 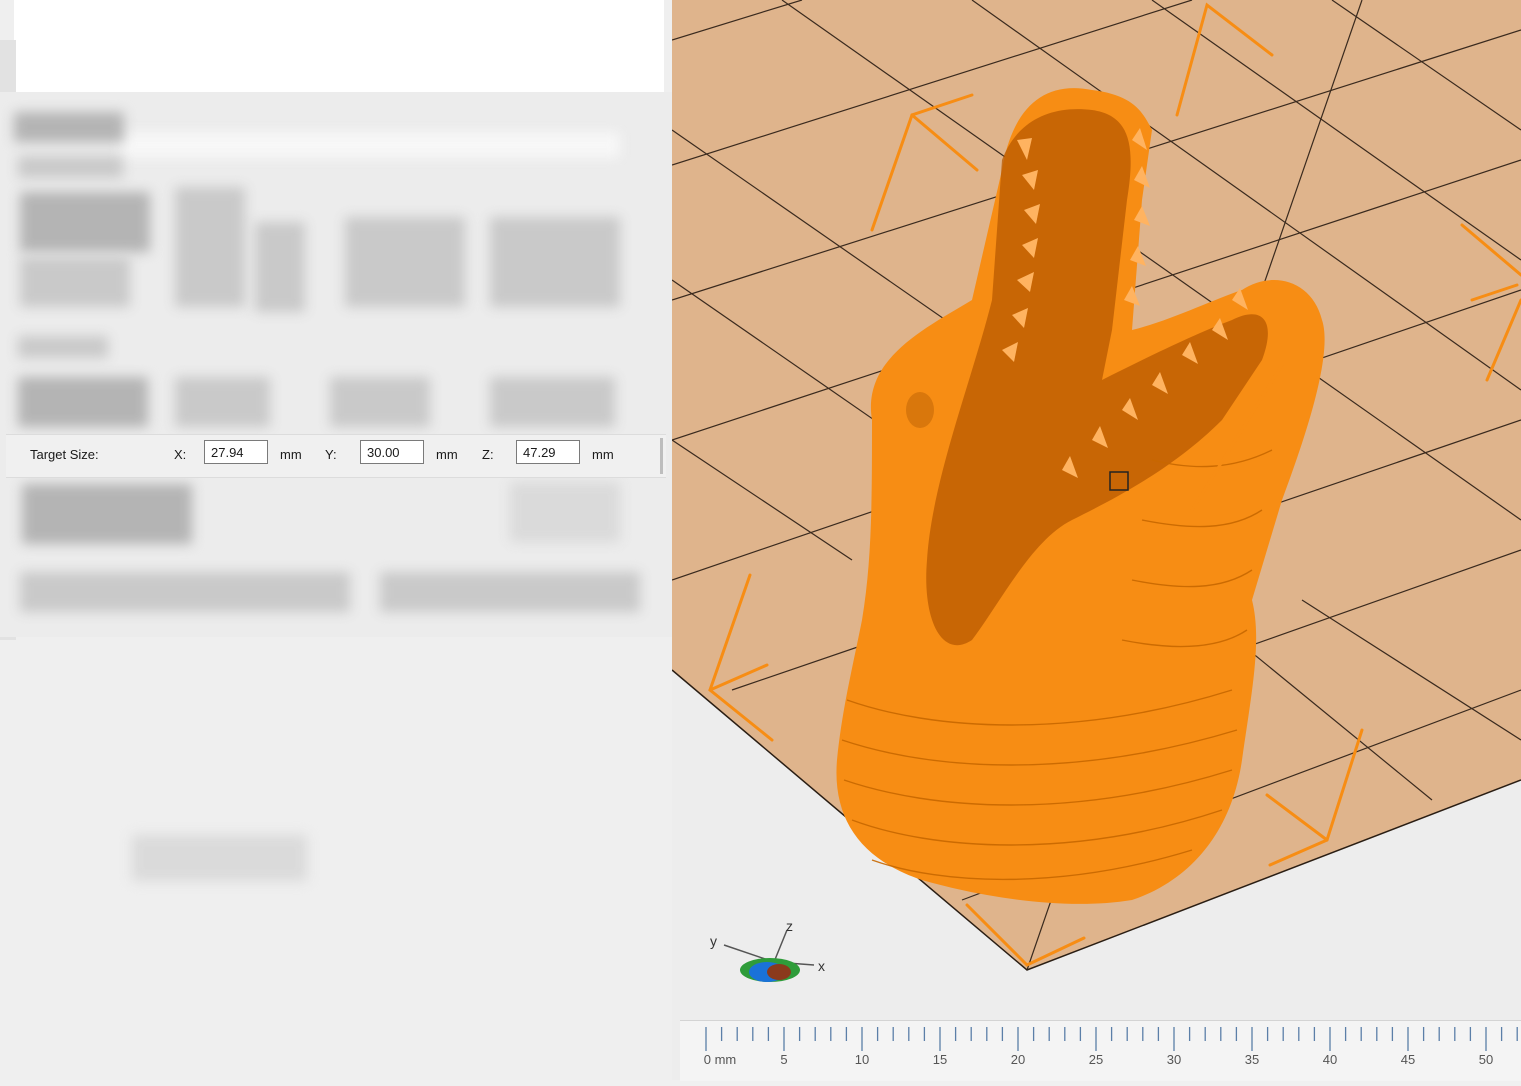 I want to click on panel-splitter, so click(x=661, y=456).